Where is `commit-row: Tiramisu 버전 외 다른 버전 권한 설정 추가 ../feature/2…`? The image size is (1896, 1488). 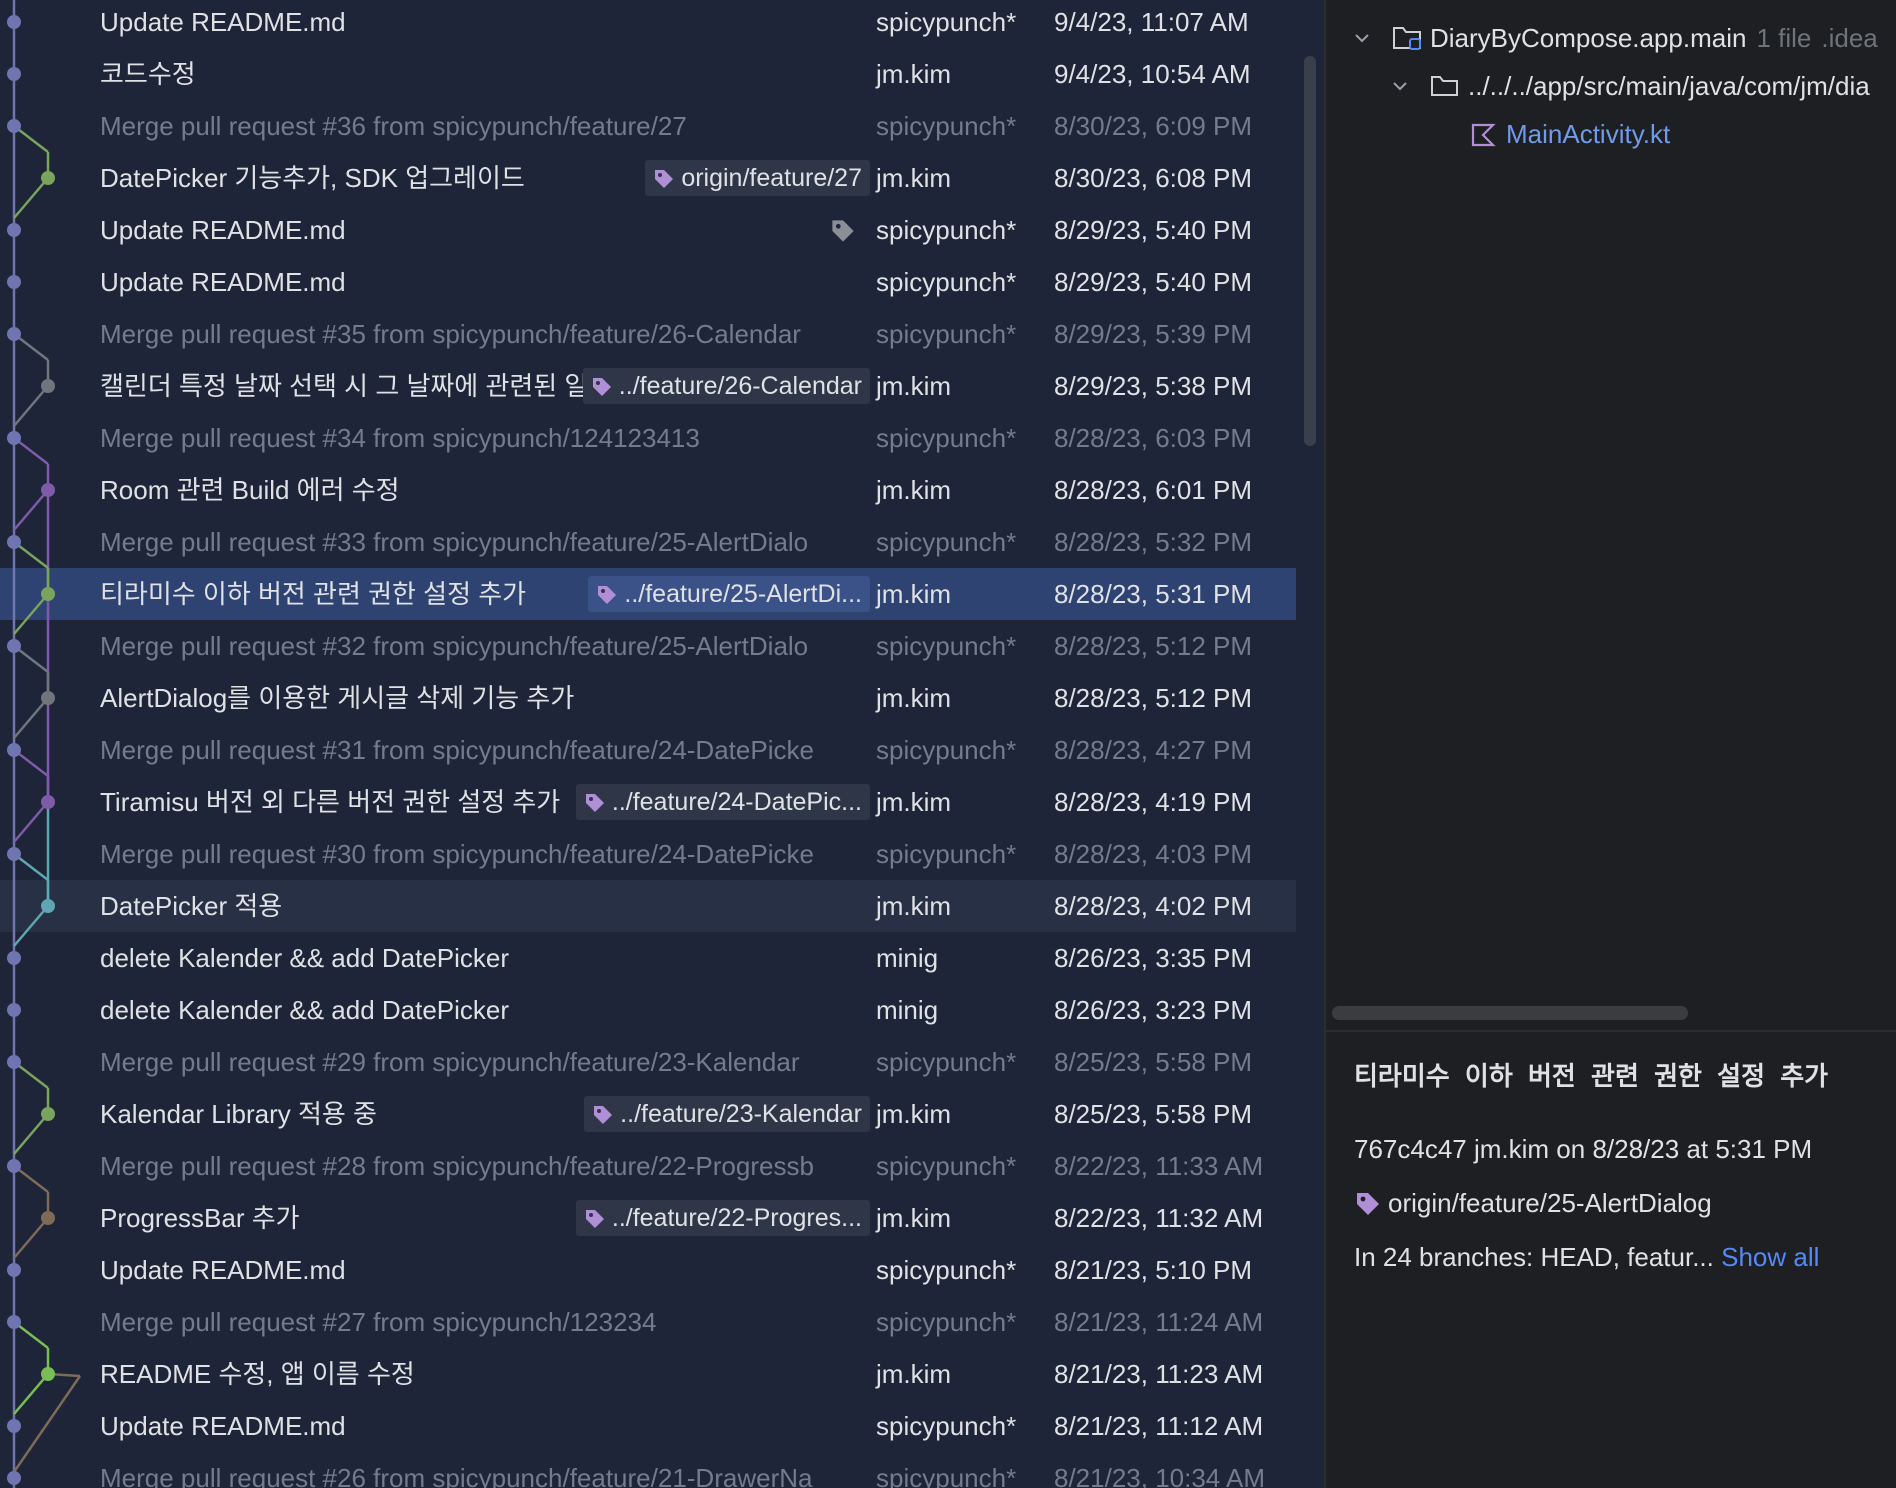 commit-row: Tiramisu 버전 외 다른 버전 권한 설정 추가 ../feature/2… is located at coordinates (648, 802).